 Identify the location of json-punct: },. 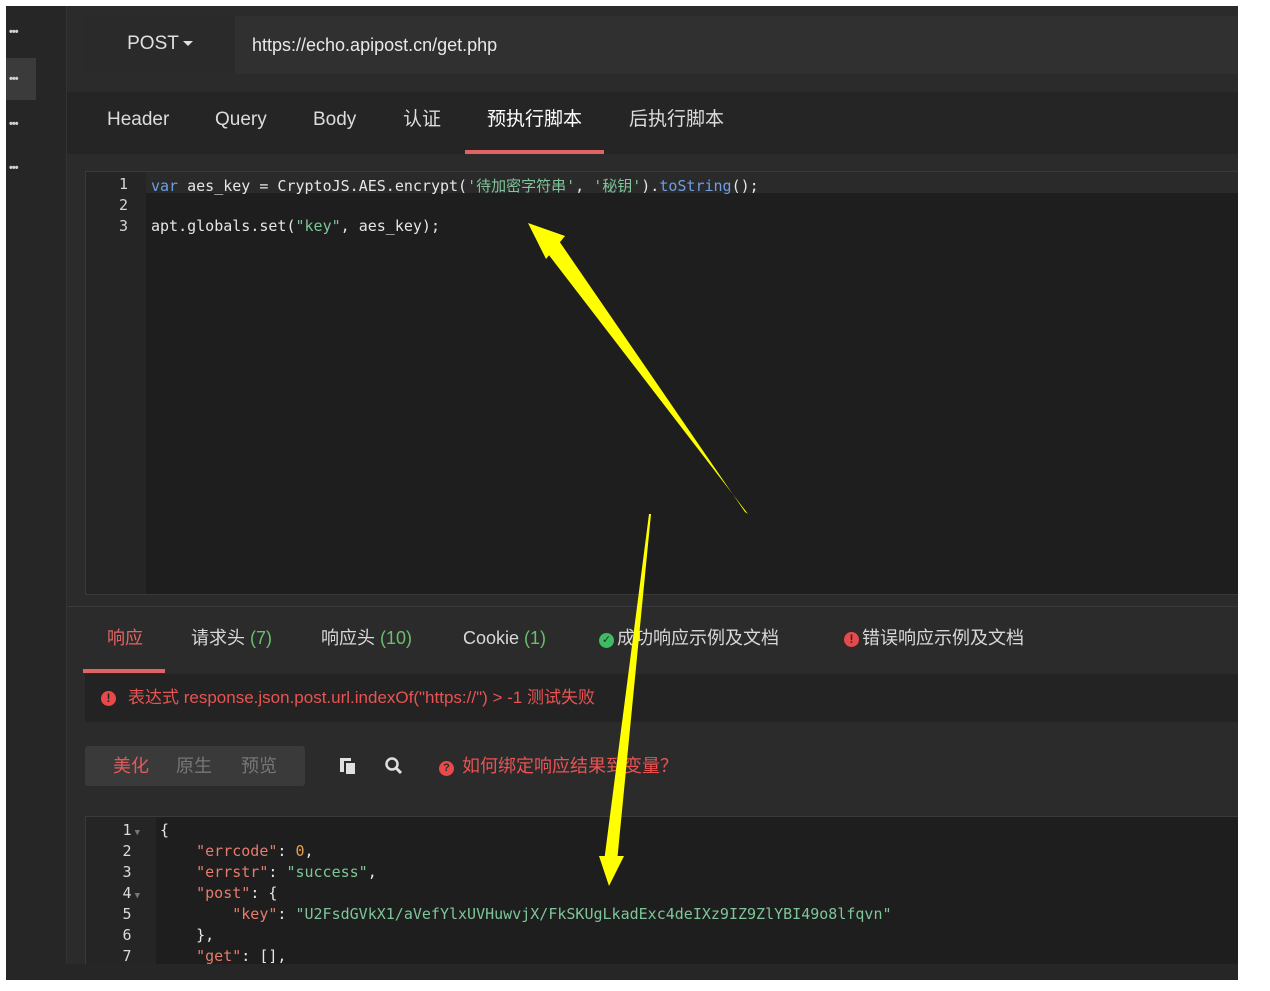
(205, 935).